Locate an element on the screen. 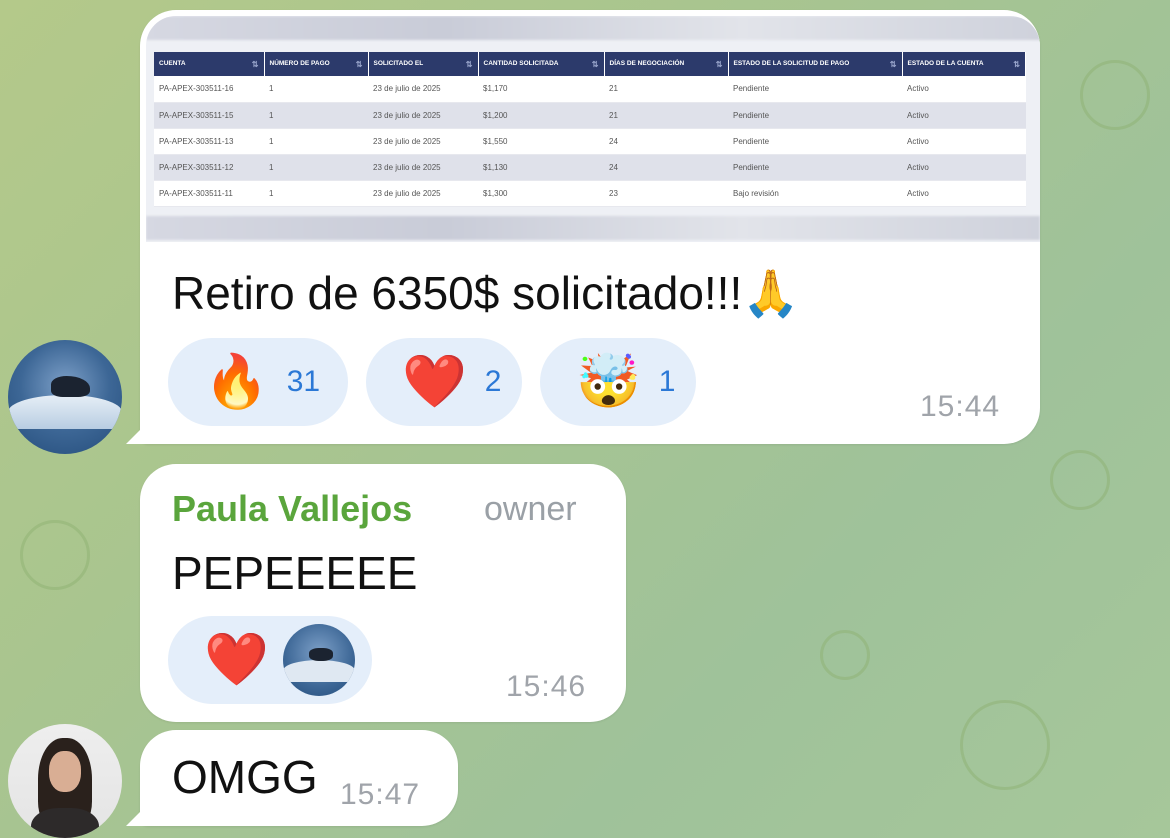  cell-account: PA-APEX-303511-16 is located at coordinates (209, 89).